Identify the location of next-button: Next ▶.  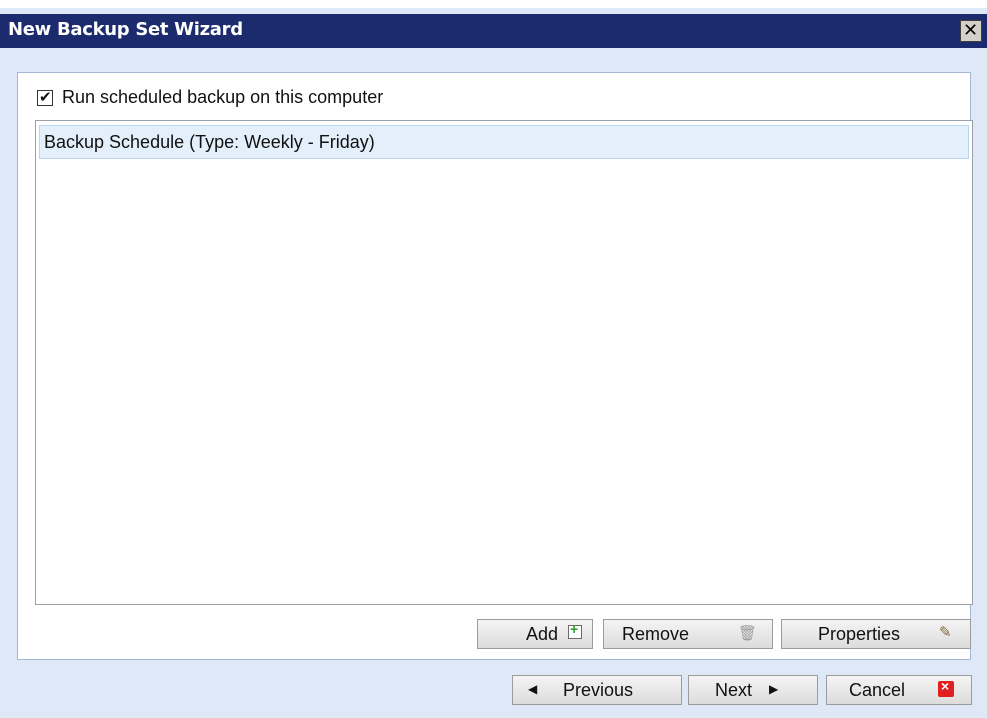
(753, 690).